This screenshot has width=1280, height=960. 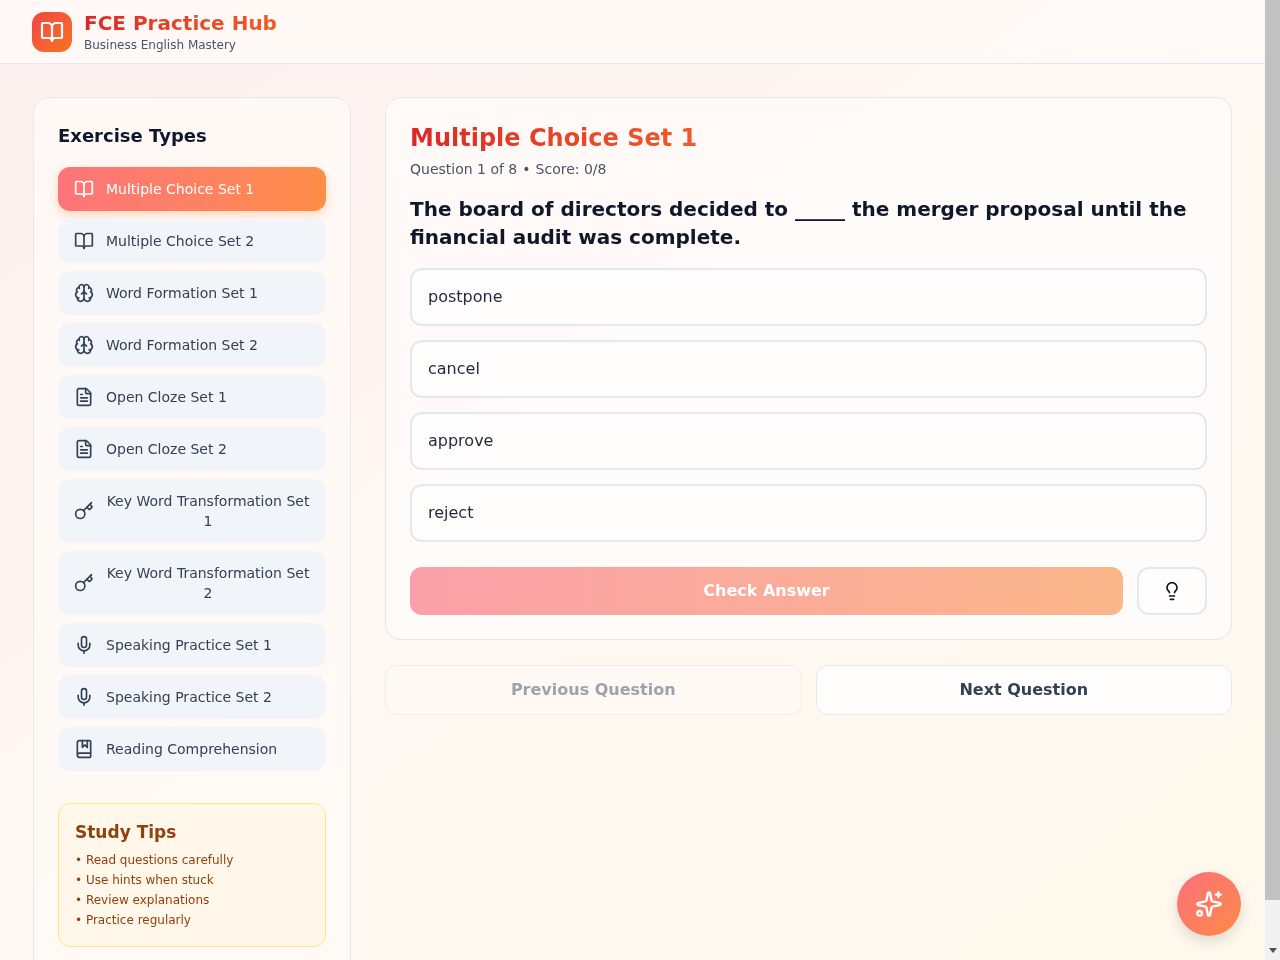 I want to click on sidebar-item: Key Word Transformation Set 2, so click(x=192, y=583).